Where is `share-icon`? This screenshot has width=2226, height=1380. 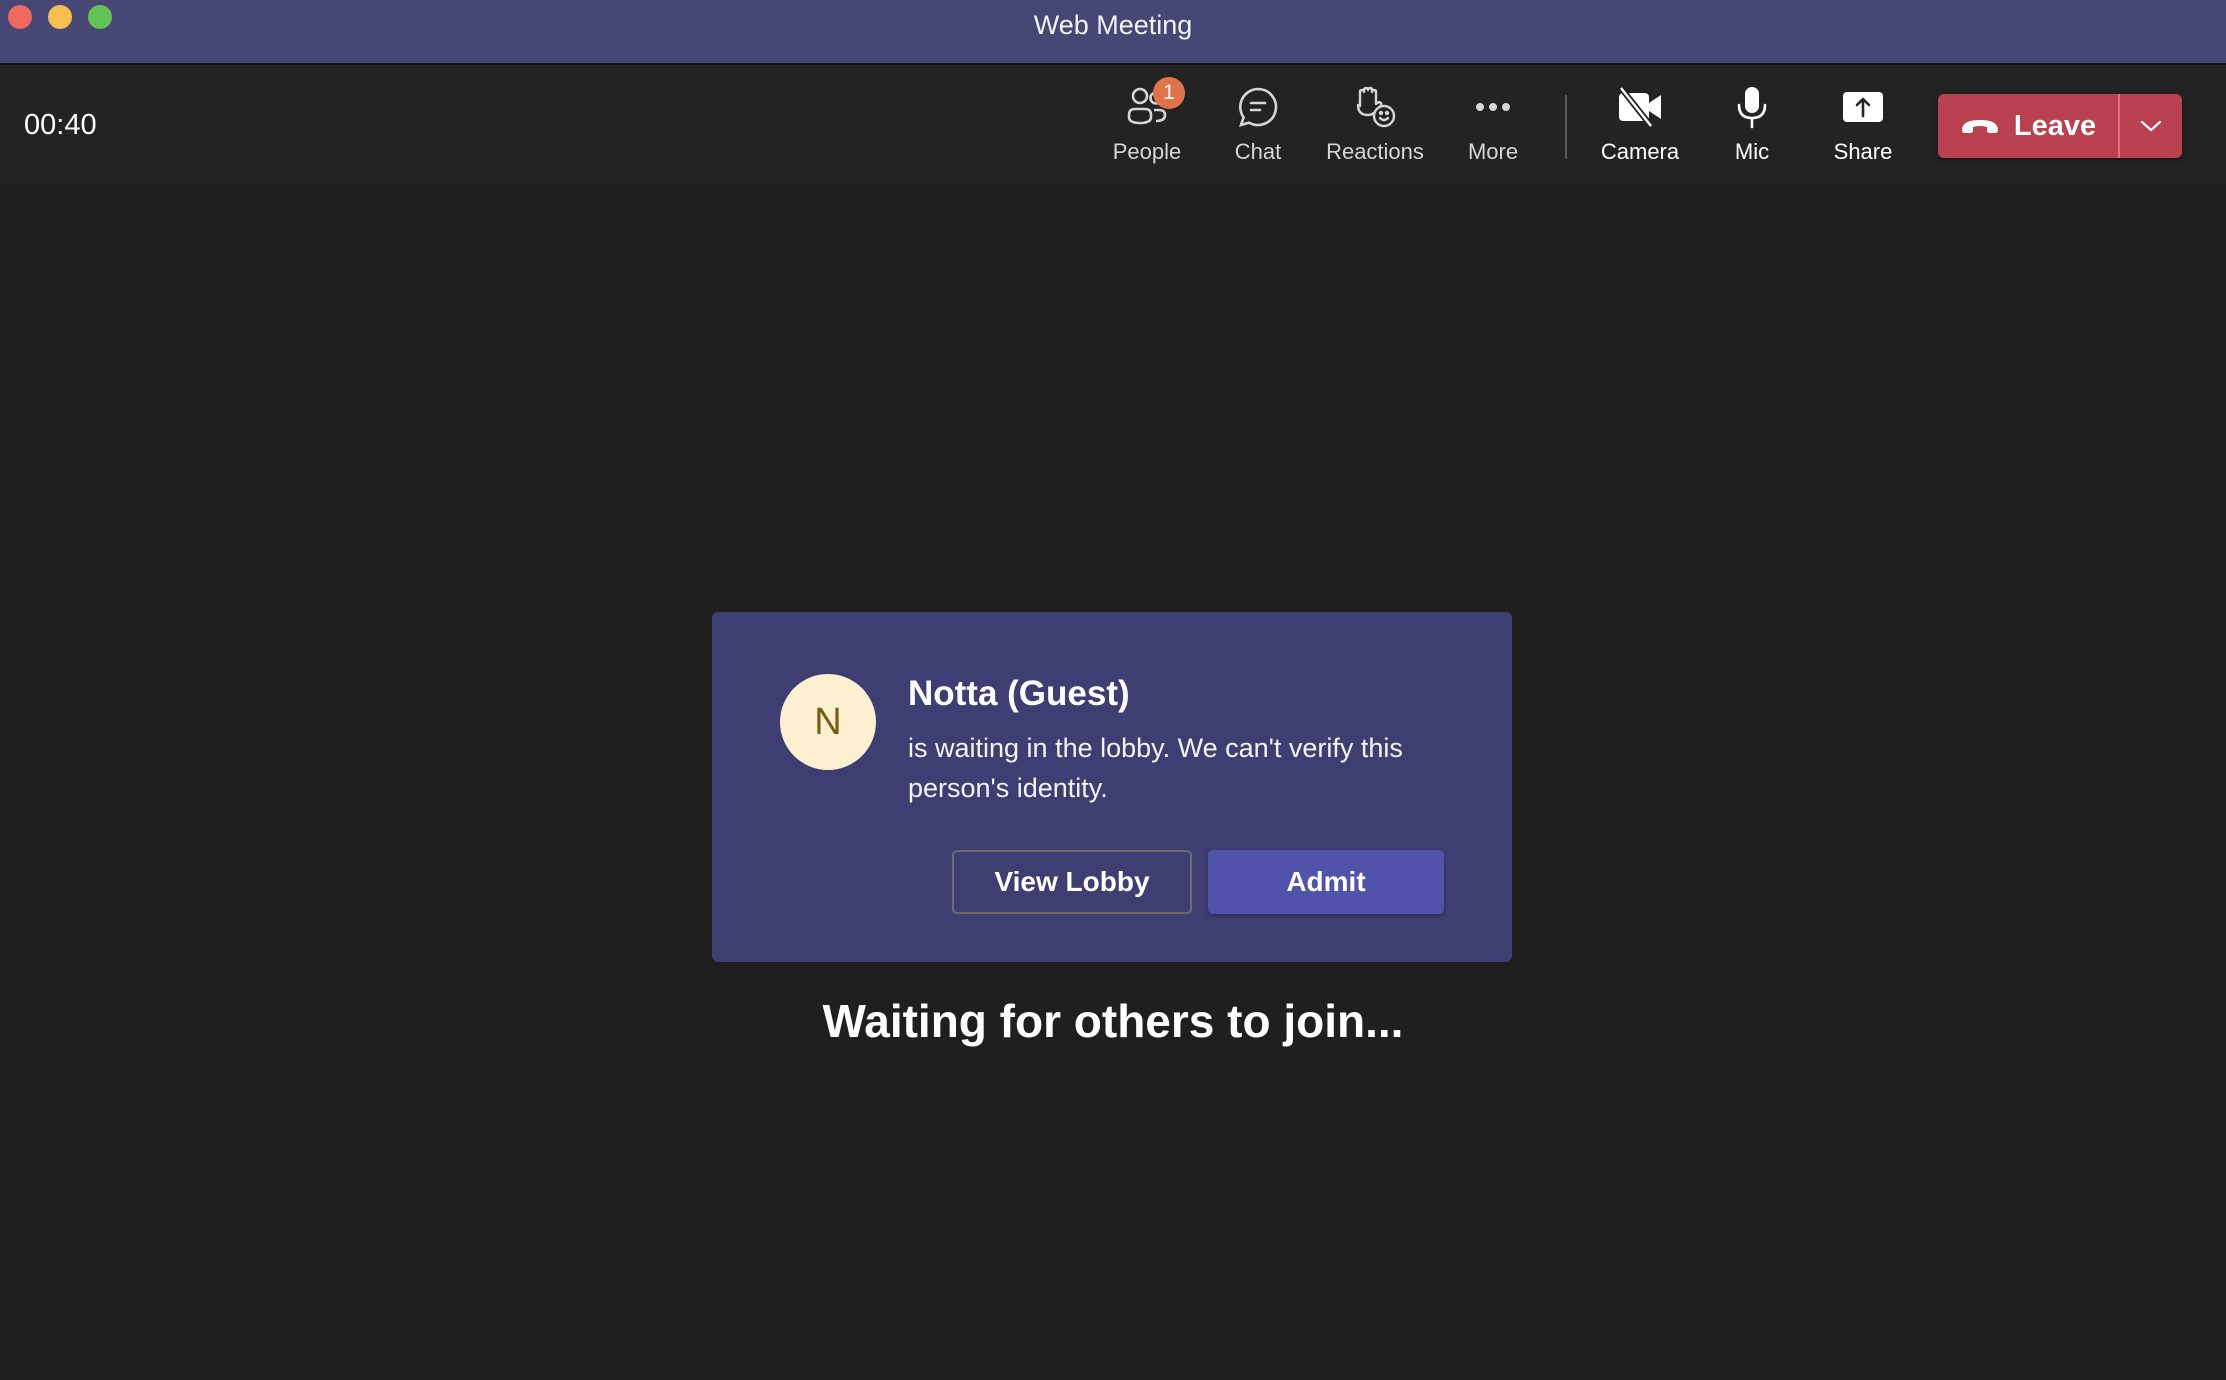
share-icon is located at coordinates (1863, 107).